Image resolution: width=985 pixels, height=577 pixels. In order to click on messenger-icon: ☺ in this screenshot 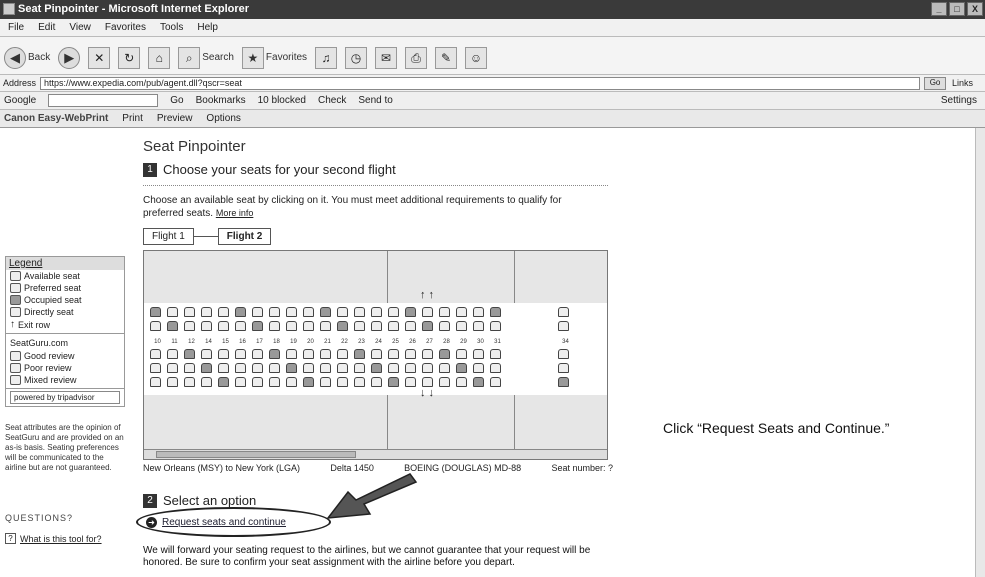, I will do `click(476, 57)`.